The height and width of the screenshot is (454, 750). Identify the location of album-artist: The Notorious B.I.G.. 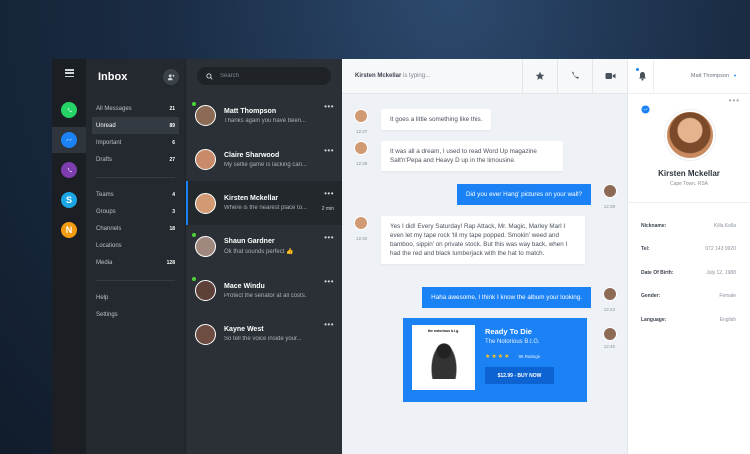
(512, 342).